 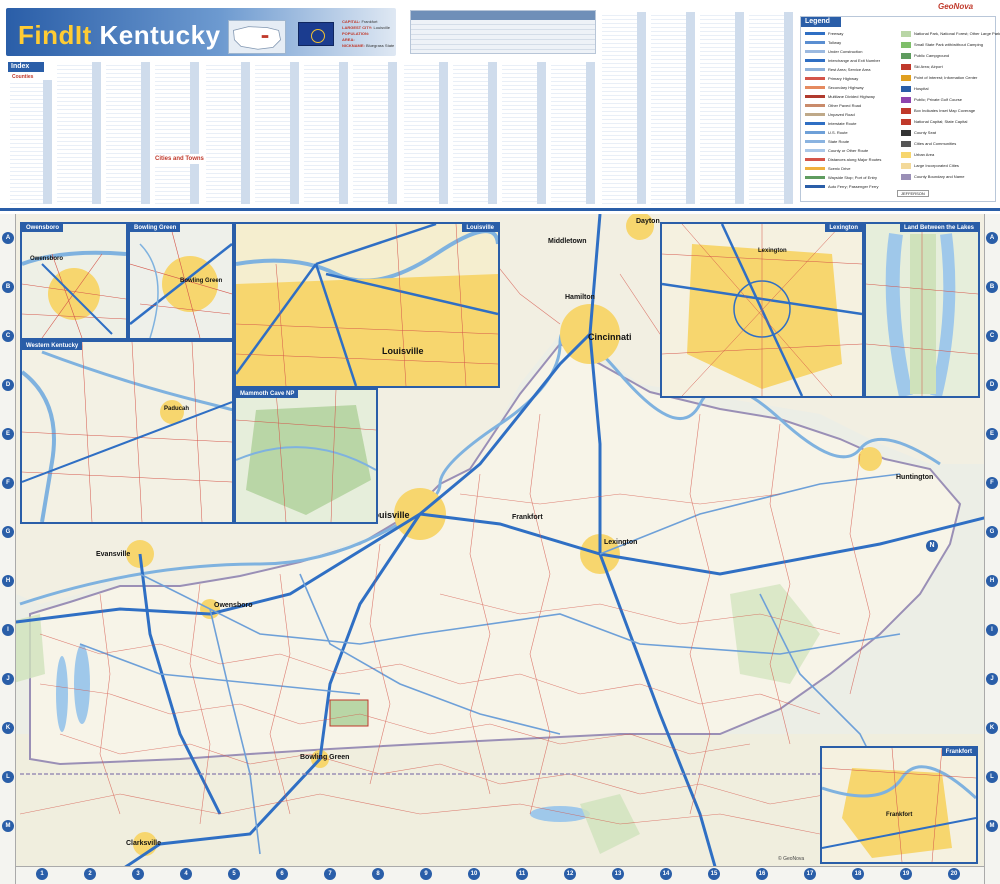 What do you see at coordinates (992, 238) in the screenshot?
I see `grid-row-marker: A` at bounding box center [992, 238].